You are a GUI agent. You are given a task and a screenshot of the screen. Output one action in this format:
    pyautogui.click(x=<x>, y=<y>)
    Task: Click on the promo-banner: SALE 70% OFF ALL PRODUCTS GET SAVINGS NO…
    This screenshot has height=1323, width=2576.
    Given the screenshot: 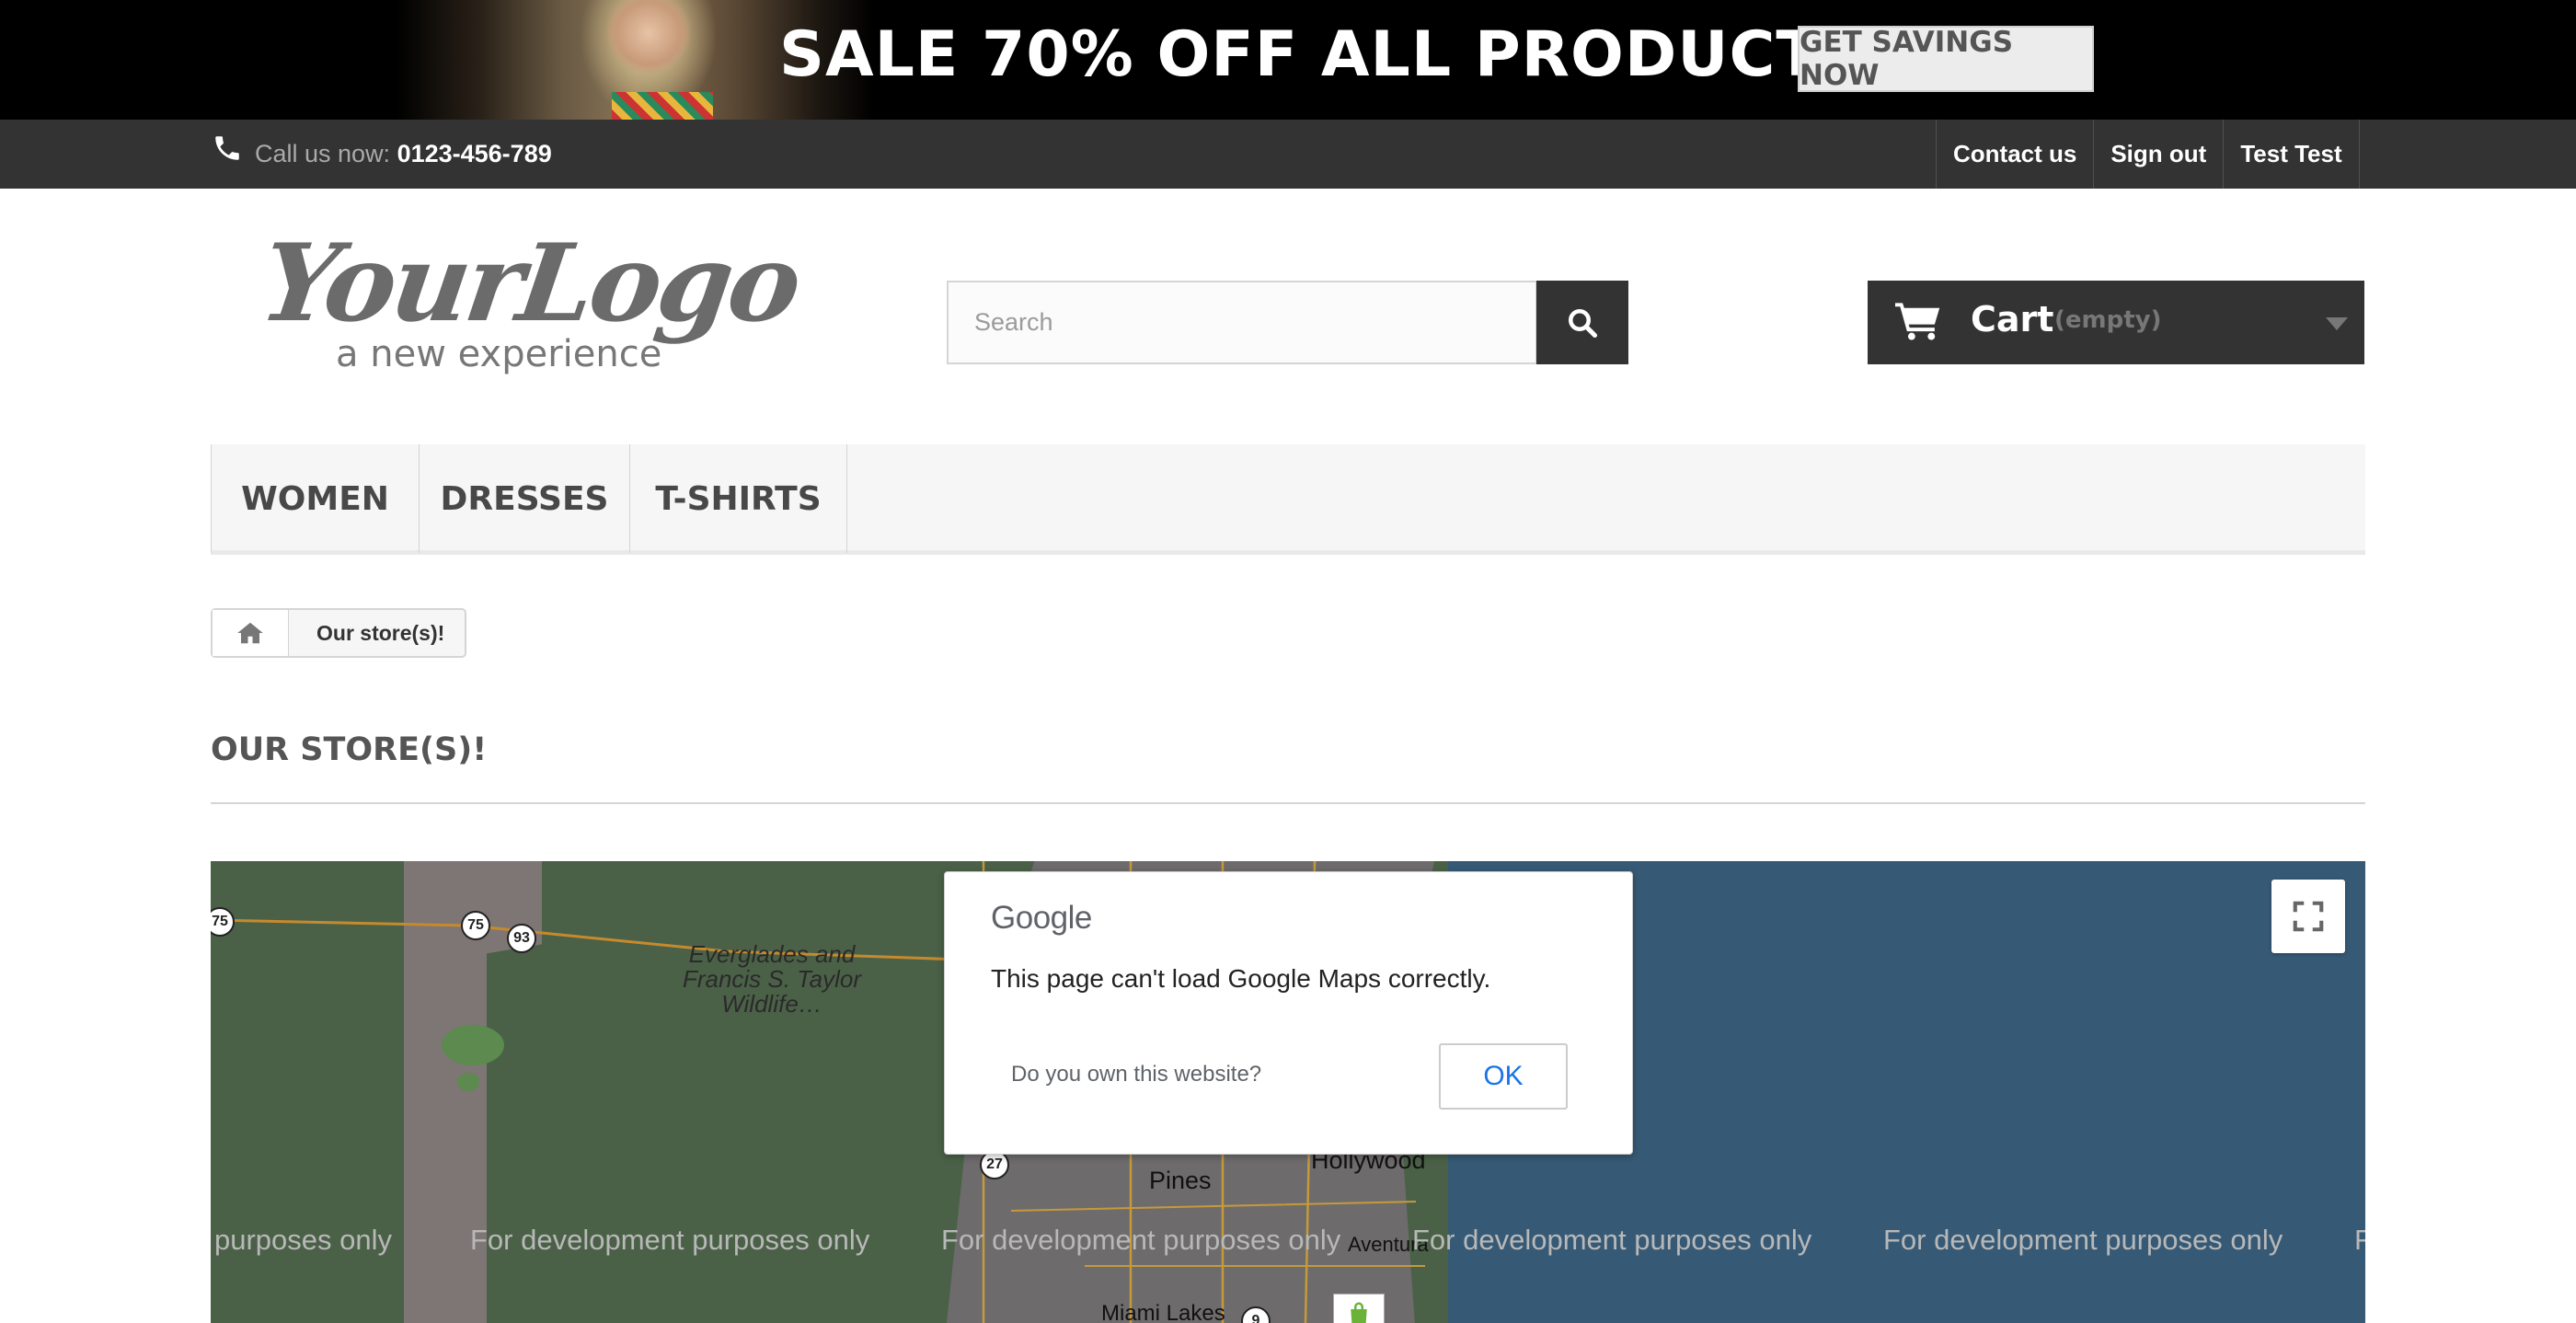 What is the action you would take?
    pyautogui.click(x=1288, y=60)
    